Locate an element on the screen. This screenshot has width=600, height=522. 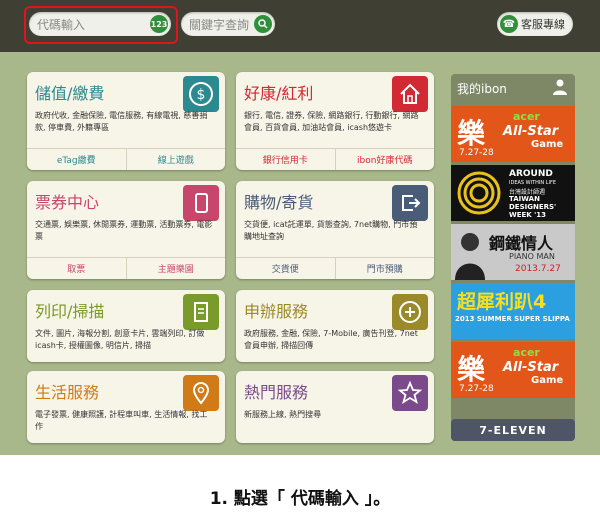
link-online-games: 線上遊戲 is located at coordinates (175, 159).